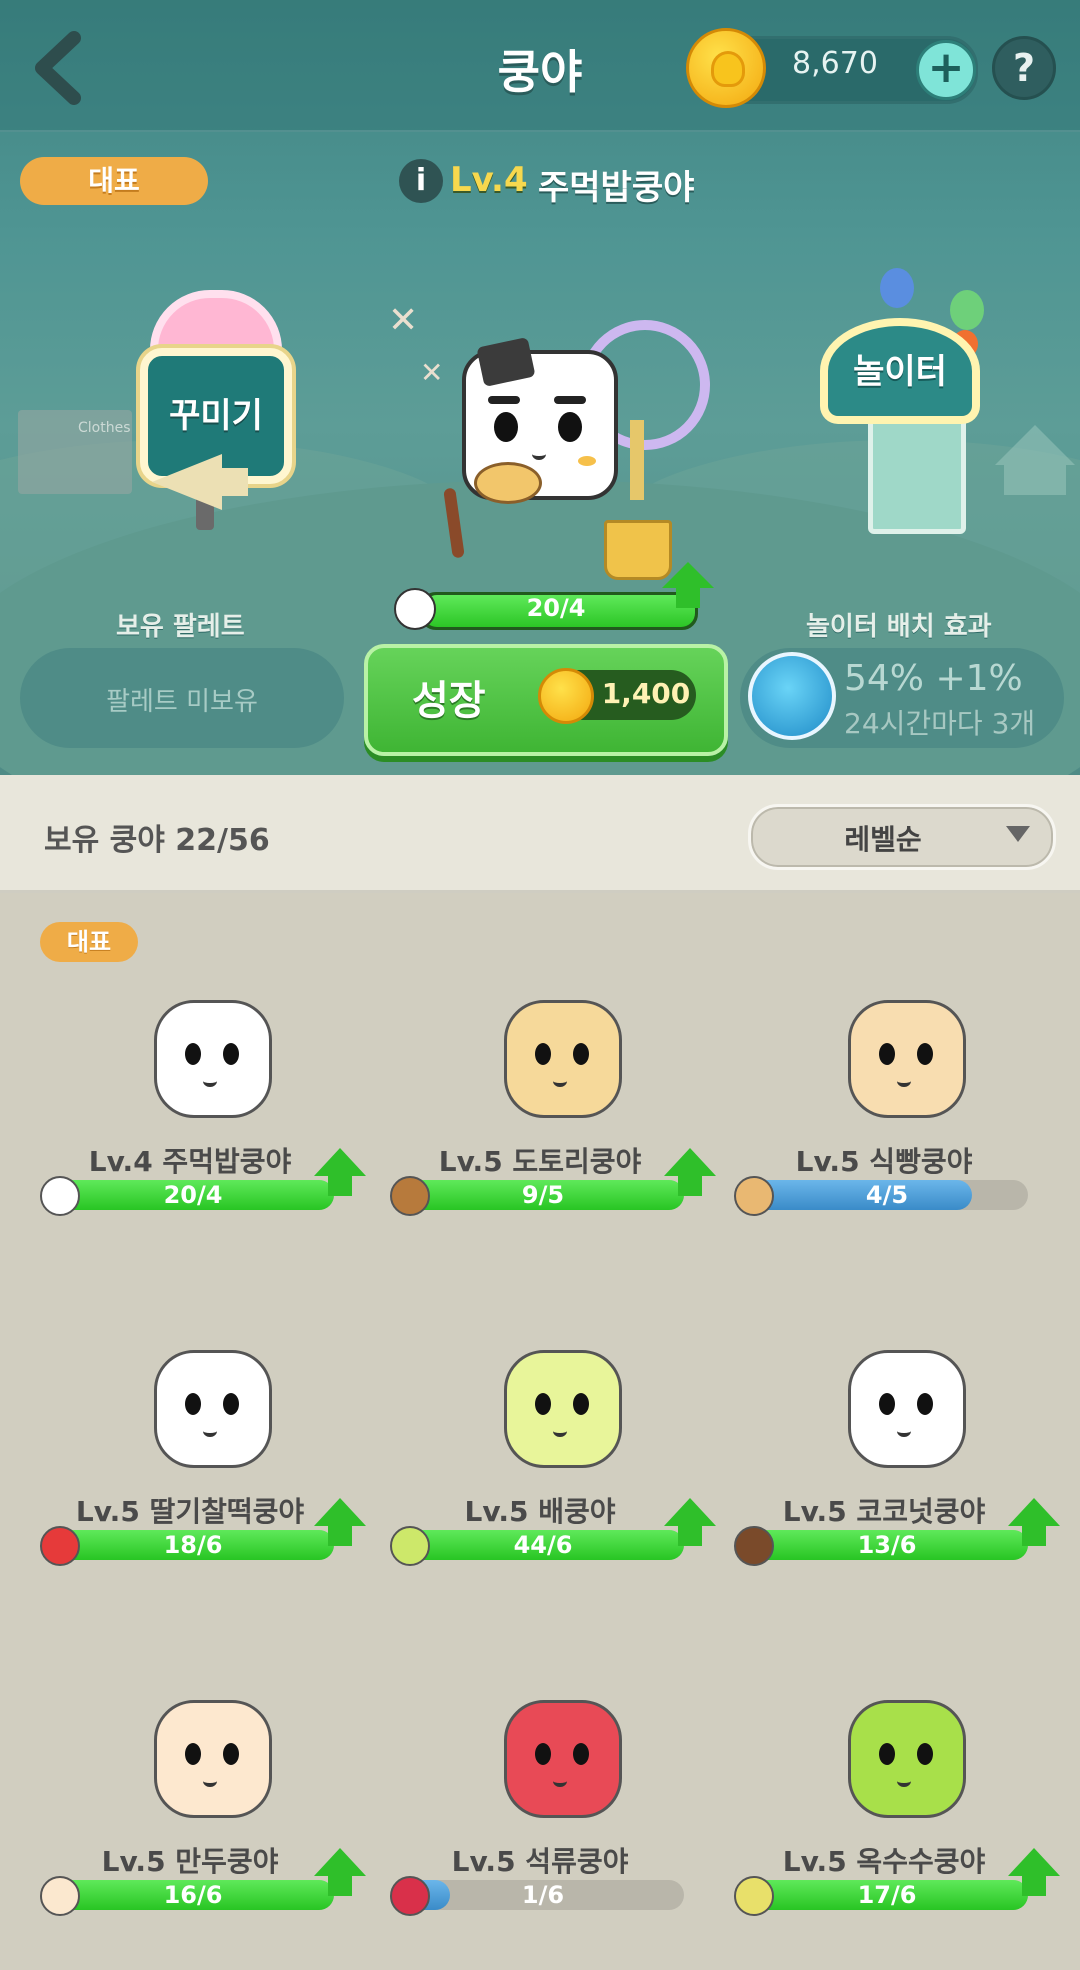 This screenshot has width=1080, height=1970. Describe the element at coordinates (904, 1470) in the screenshot. I see `character-card: Lv.5 코코넛쿵야 13/6` at that location.